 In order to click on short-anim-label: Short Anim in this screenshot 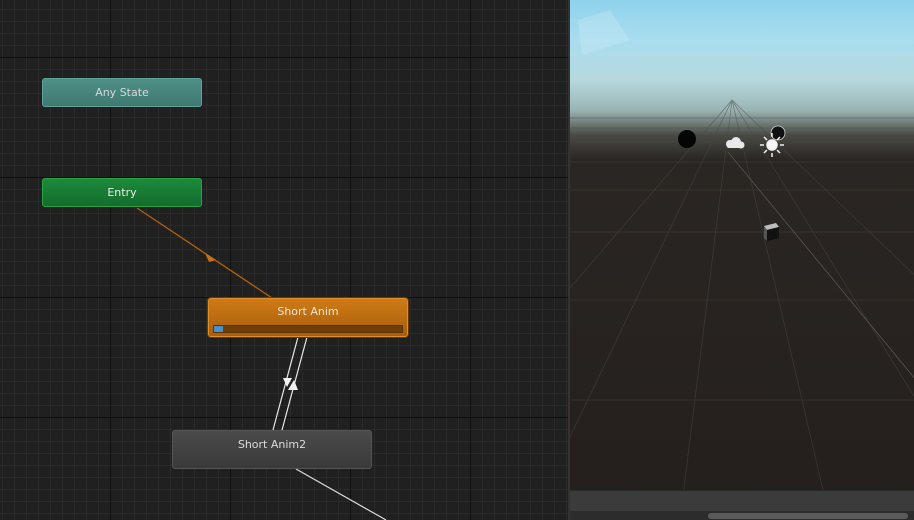, I will do `click(308, 311)`.